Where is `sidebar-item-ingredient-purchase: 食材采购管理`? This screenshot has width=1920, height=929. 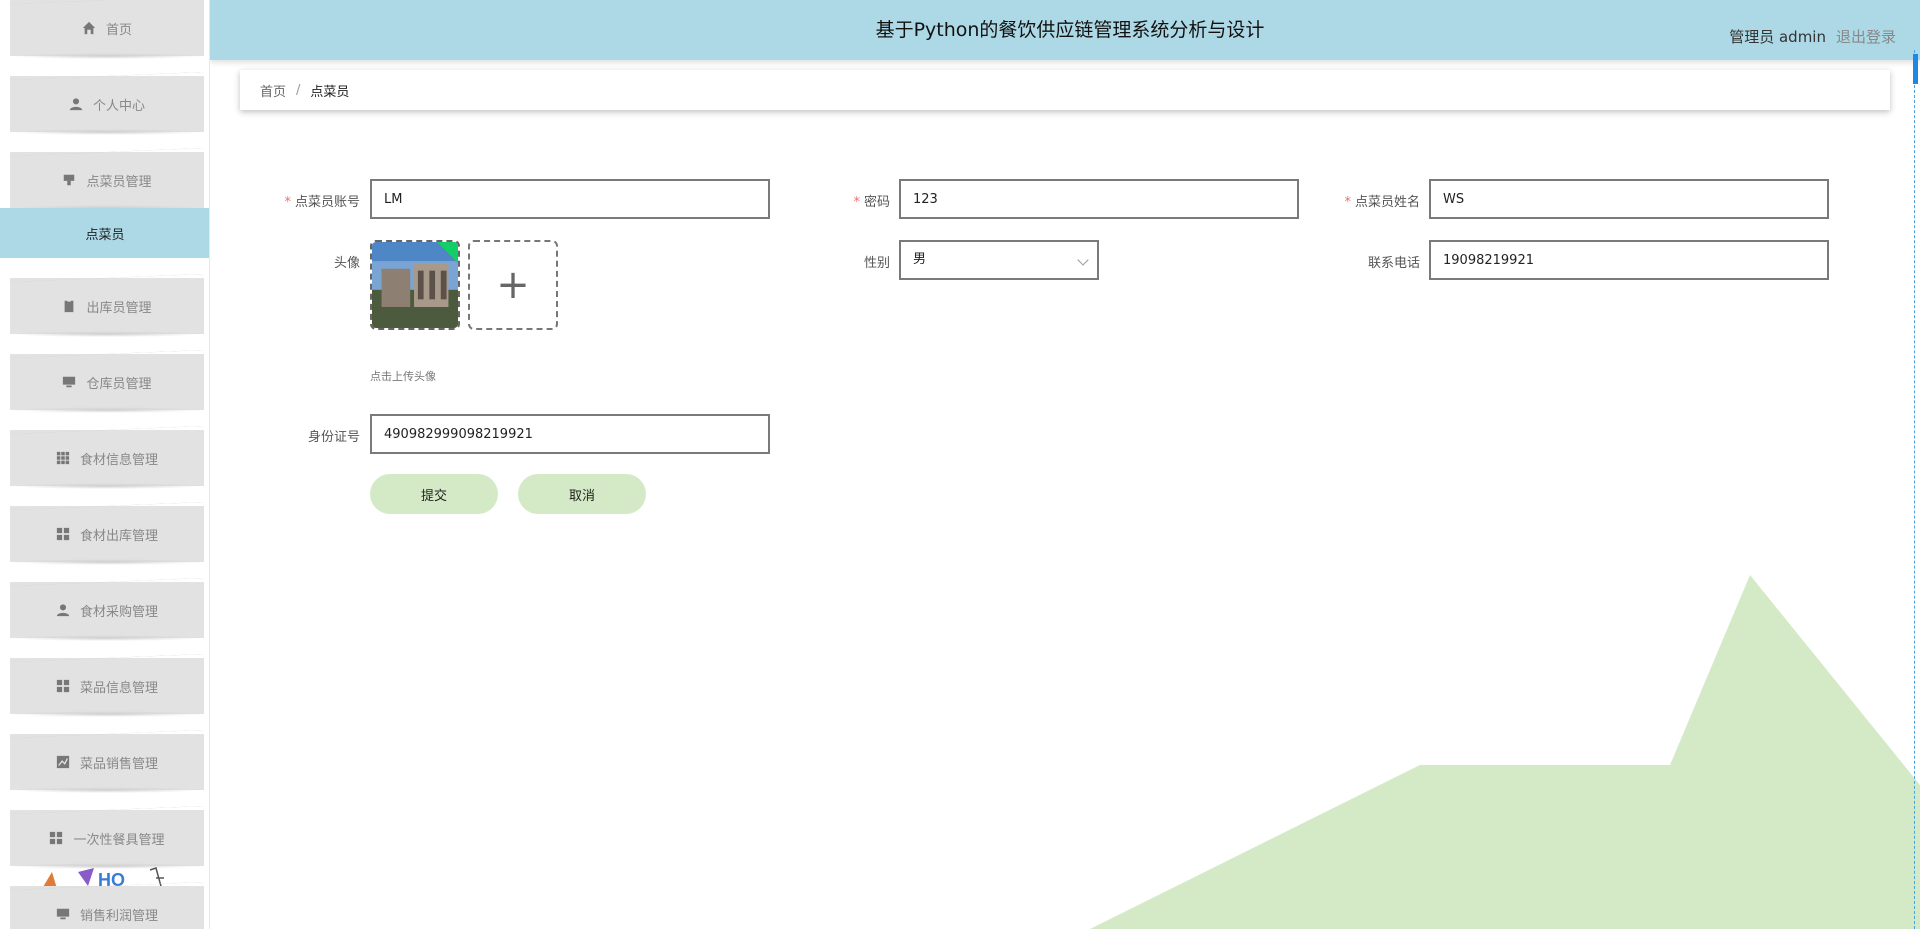 sidebar-item-ingredient-purchase: 食材采购管理 is located at coordinates (107, 609).